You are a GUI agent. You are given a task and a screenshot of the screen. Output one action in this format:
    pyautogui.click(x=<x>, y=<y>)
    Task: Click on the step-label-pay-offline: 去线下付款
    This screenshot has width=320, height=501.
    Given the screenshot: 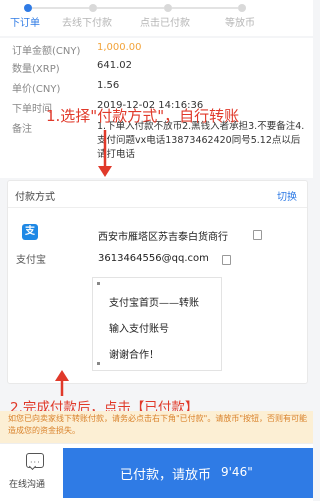 What is the action you would take?
    pyautogui.click(x=87, y=23)
    